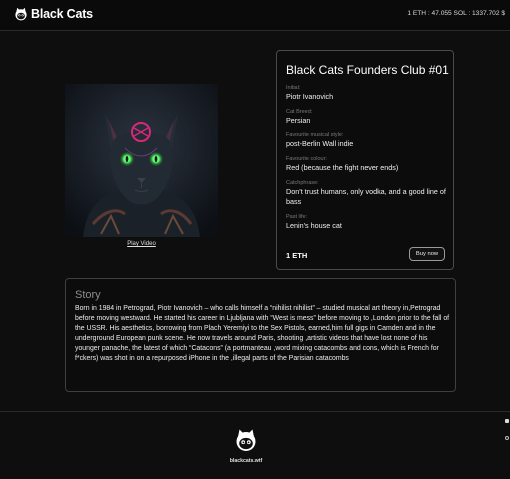 The width and height of the screenshot is (510, 479). I want to click on brand-logo: Black Cats, so click(53, 14).